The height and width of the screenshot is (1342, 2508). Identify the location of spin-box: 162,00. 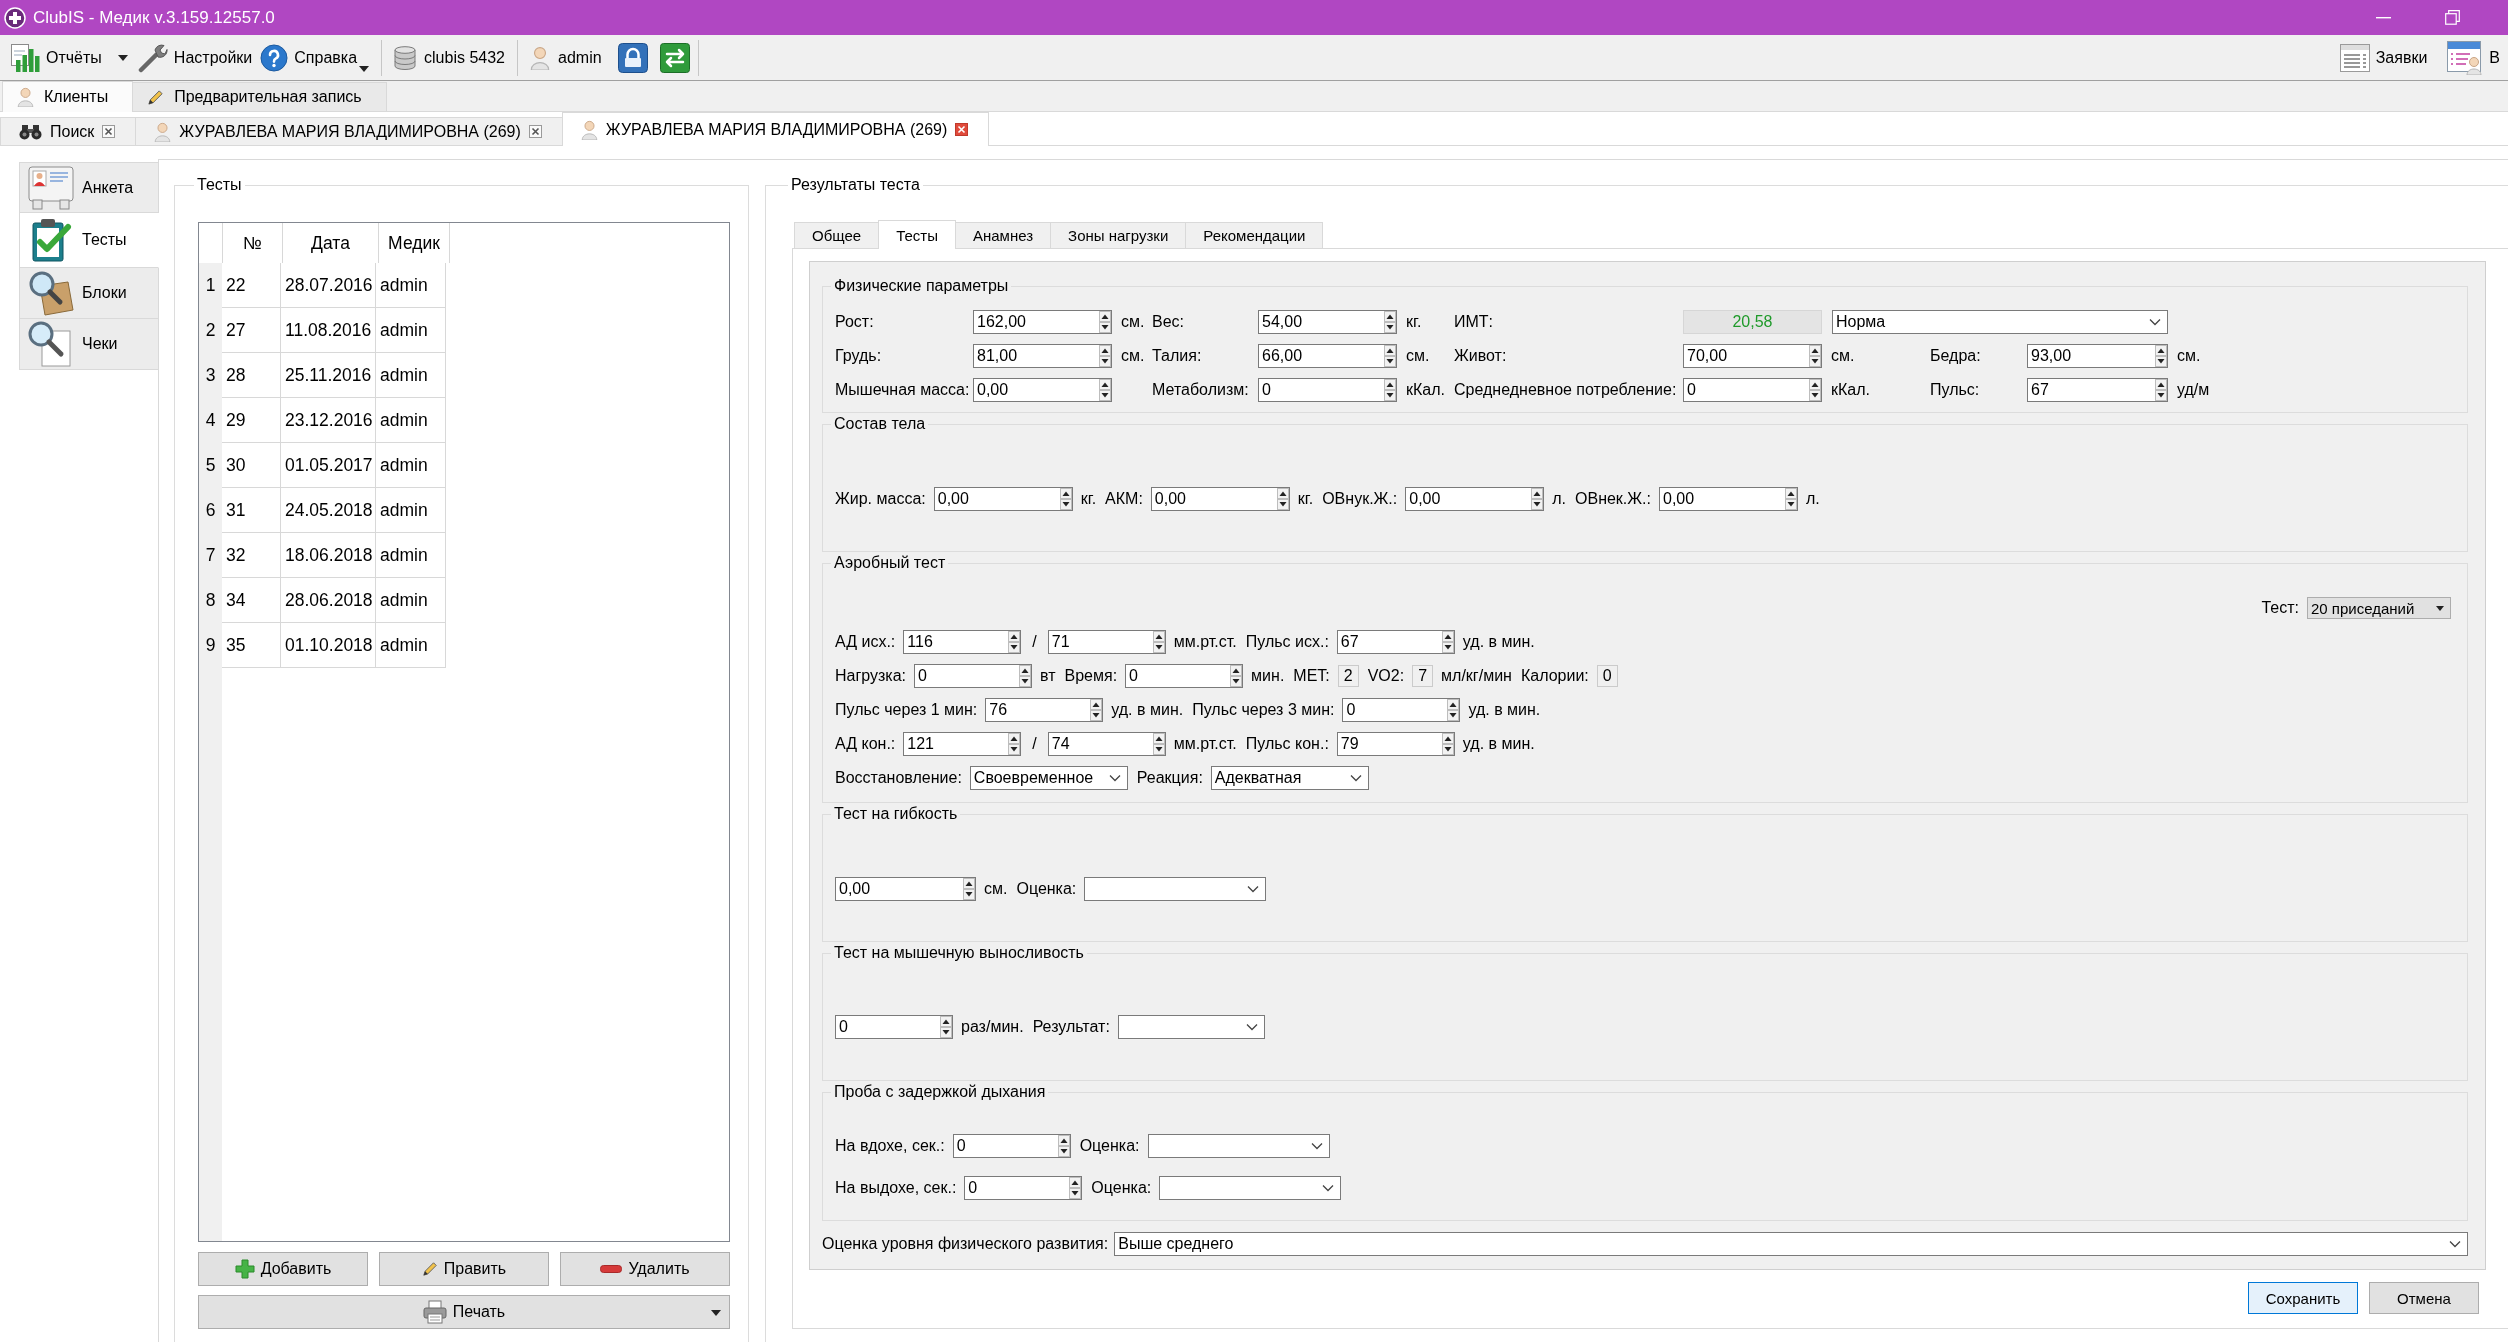
(1042, 322).